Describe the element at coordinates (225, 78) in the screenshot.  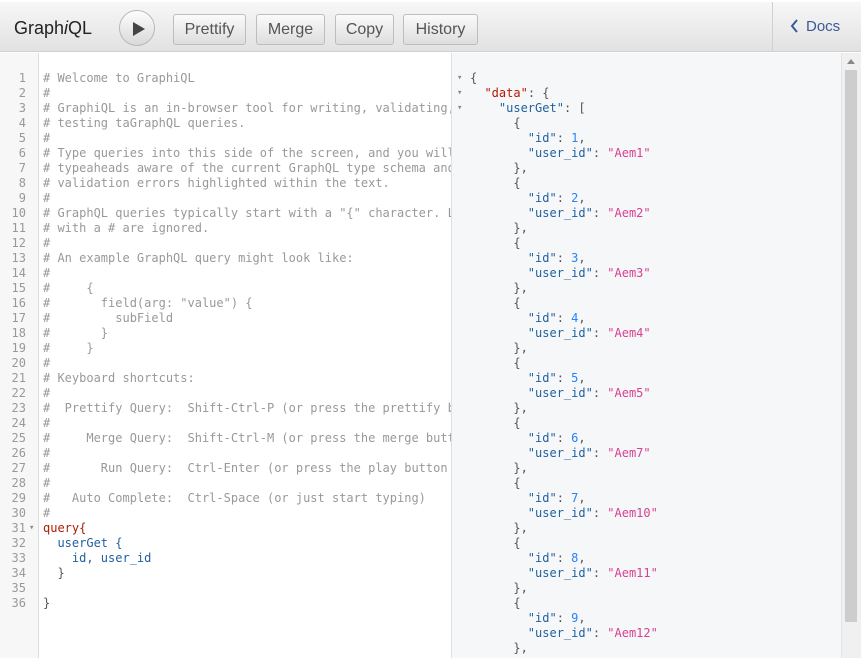
I see `code-line: 1 # Welcome to GraphiQL` at that location.